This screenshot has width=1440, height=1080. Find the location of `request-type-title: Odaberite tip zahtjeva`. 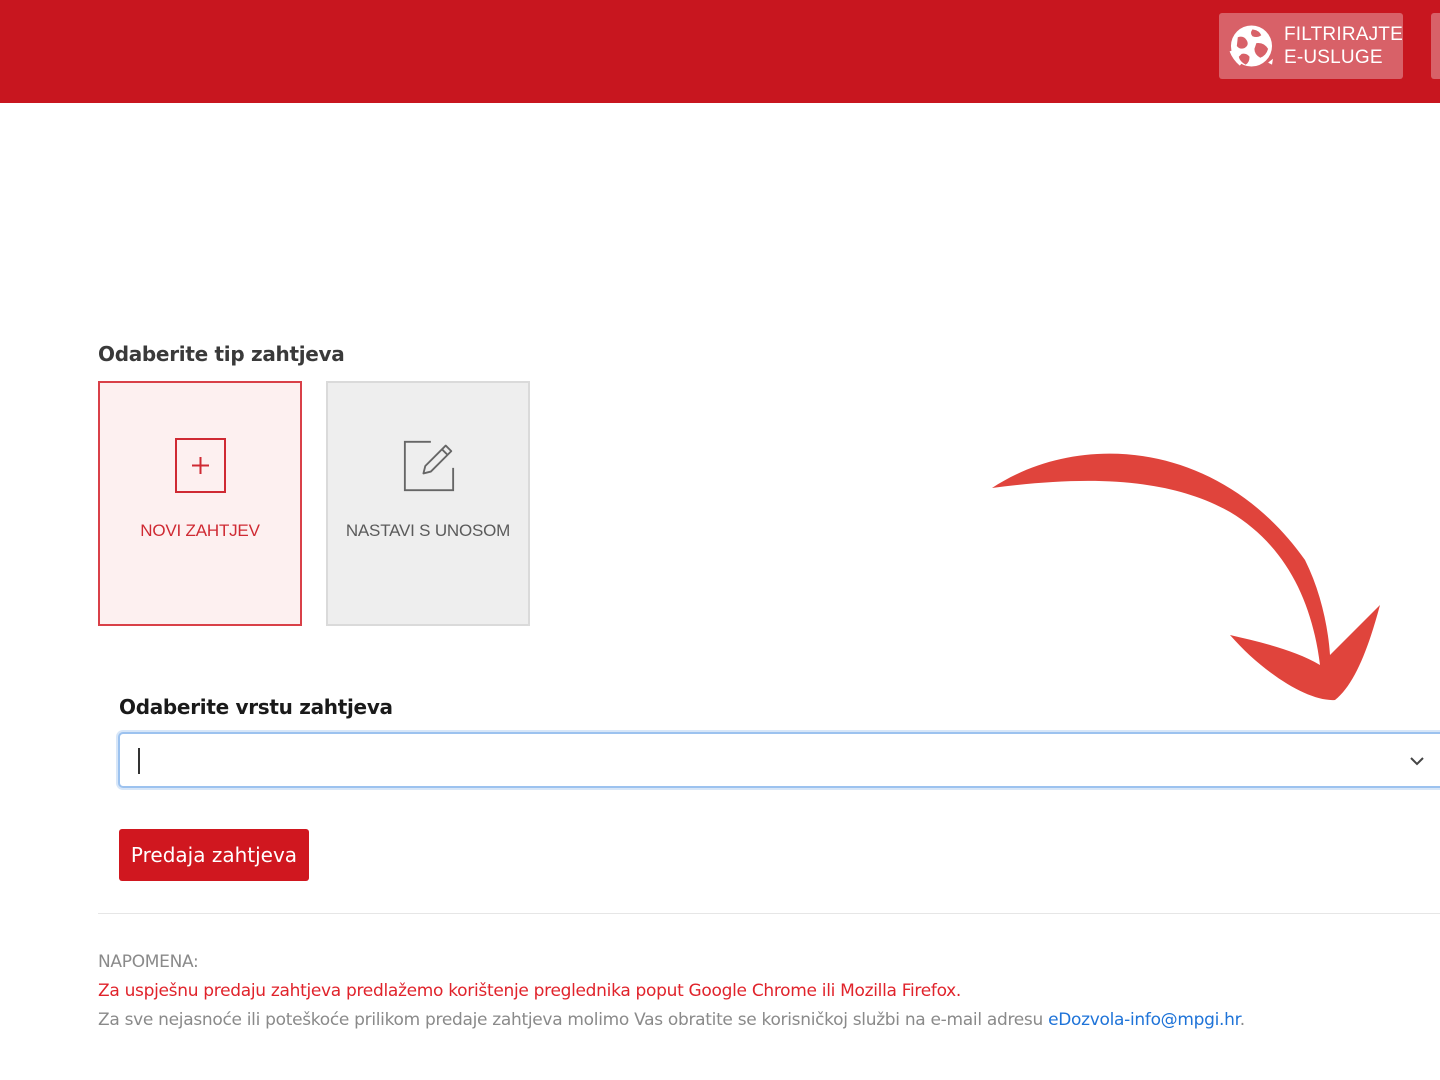

request-type-title: Odaberite tip zahtjeva is located at coordinates (221, 354).